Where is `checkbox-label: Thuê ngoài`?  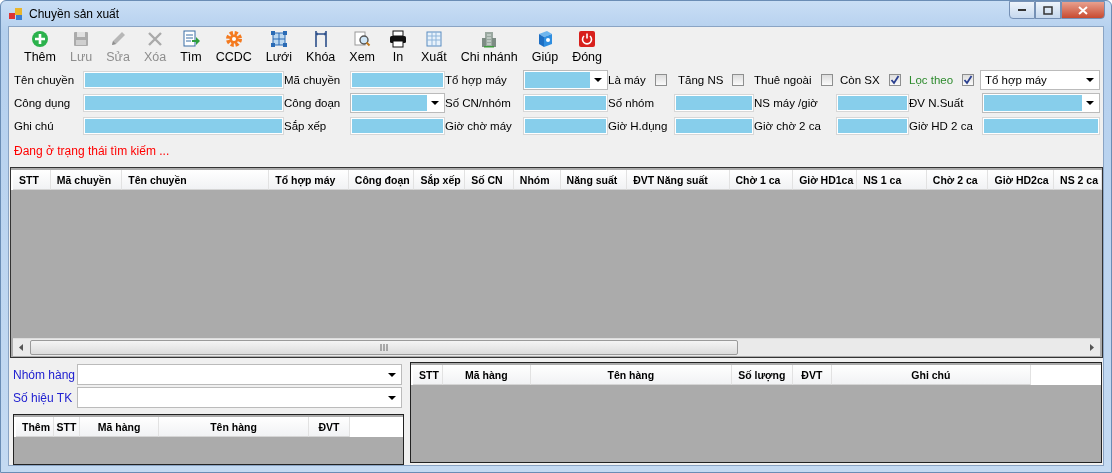 checkbox-label: Thuê ngoài is located at coordinates (783, 80).